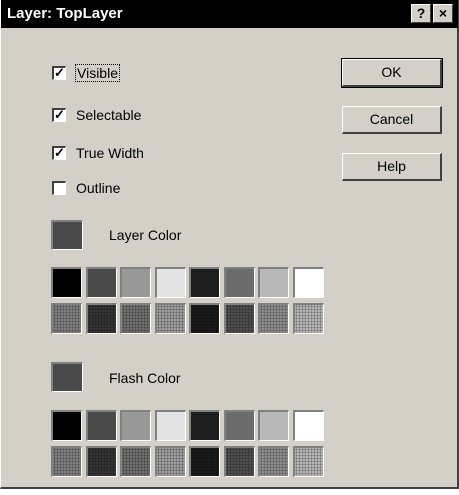  What do you see at coordinates (145, 378) in the screenshot?
I see `flash-color-label: Flash Color` at bounding box center [145, 378].